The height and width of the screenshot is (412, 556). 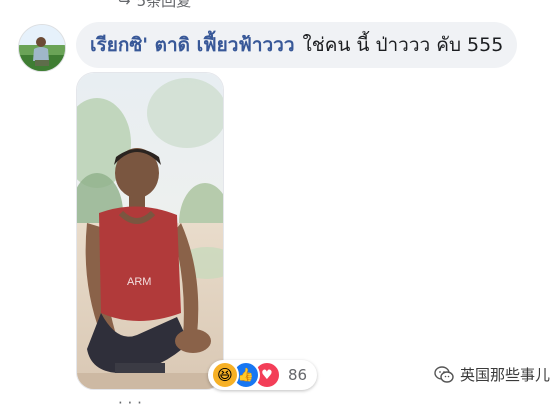 What do you see at coordinates (192, 45) in the screenshot?
I see `comment-author: เรียกซิ' ตาดิ เฟี้ยวฟ้าววว` at bounding box center [192, 45].